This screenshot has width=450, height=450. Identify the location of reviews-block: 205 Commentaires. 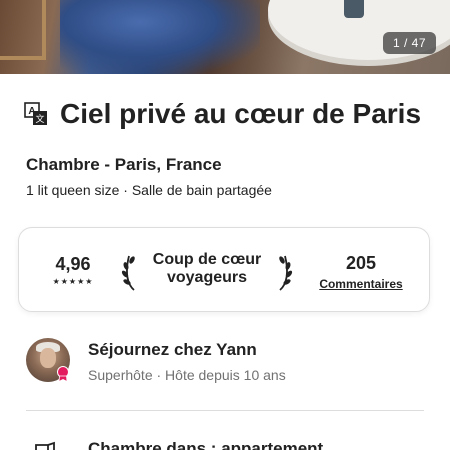
(361, 272).